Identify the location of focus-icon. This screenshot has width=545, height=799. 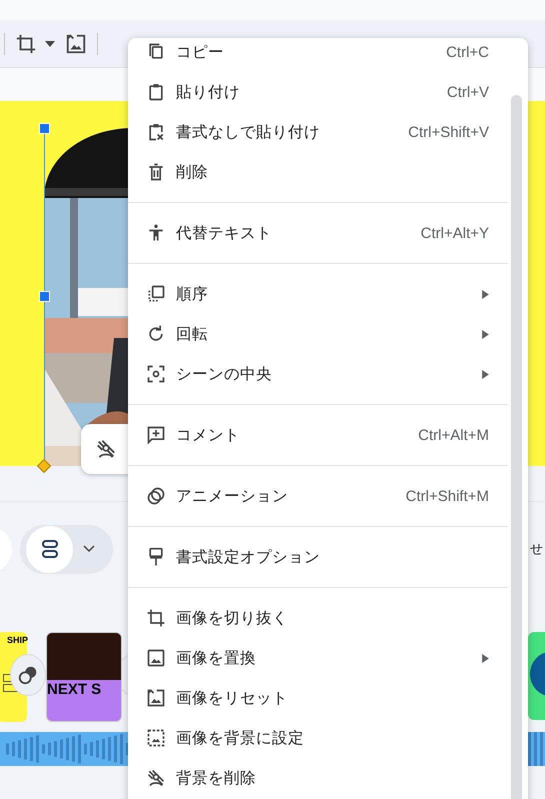
(156, 374).